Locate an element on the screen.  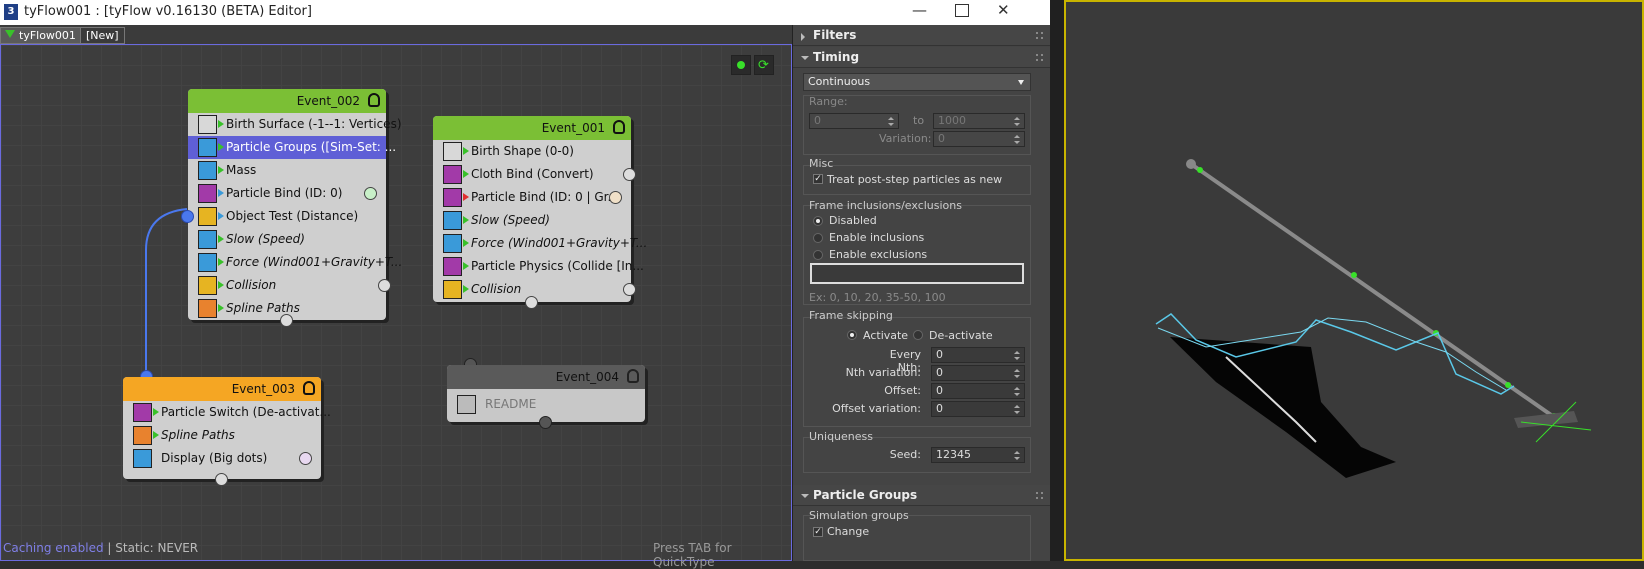
seed-label: Seed: is located at coordinates (905, 454).